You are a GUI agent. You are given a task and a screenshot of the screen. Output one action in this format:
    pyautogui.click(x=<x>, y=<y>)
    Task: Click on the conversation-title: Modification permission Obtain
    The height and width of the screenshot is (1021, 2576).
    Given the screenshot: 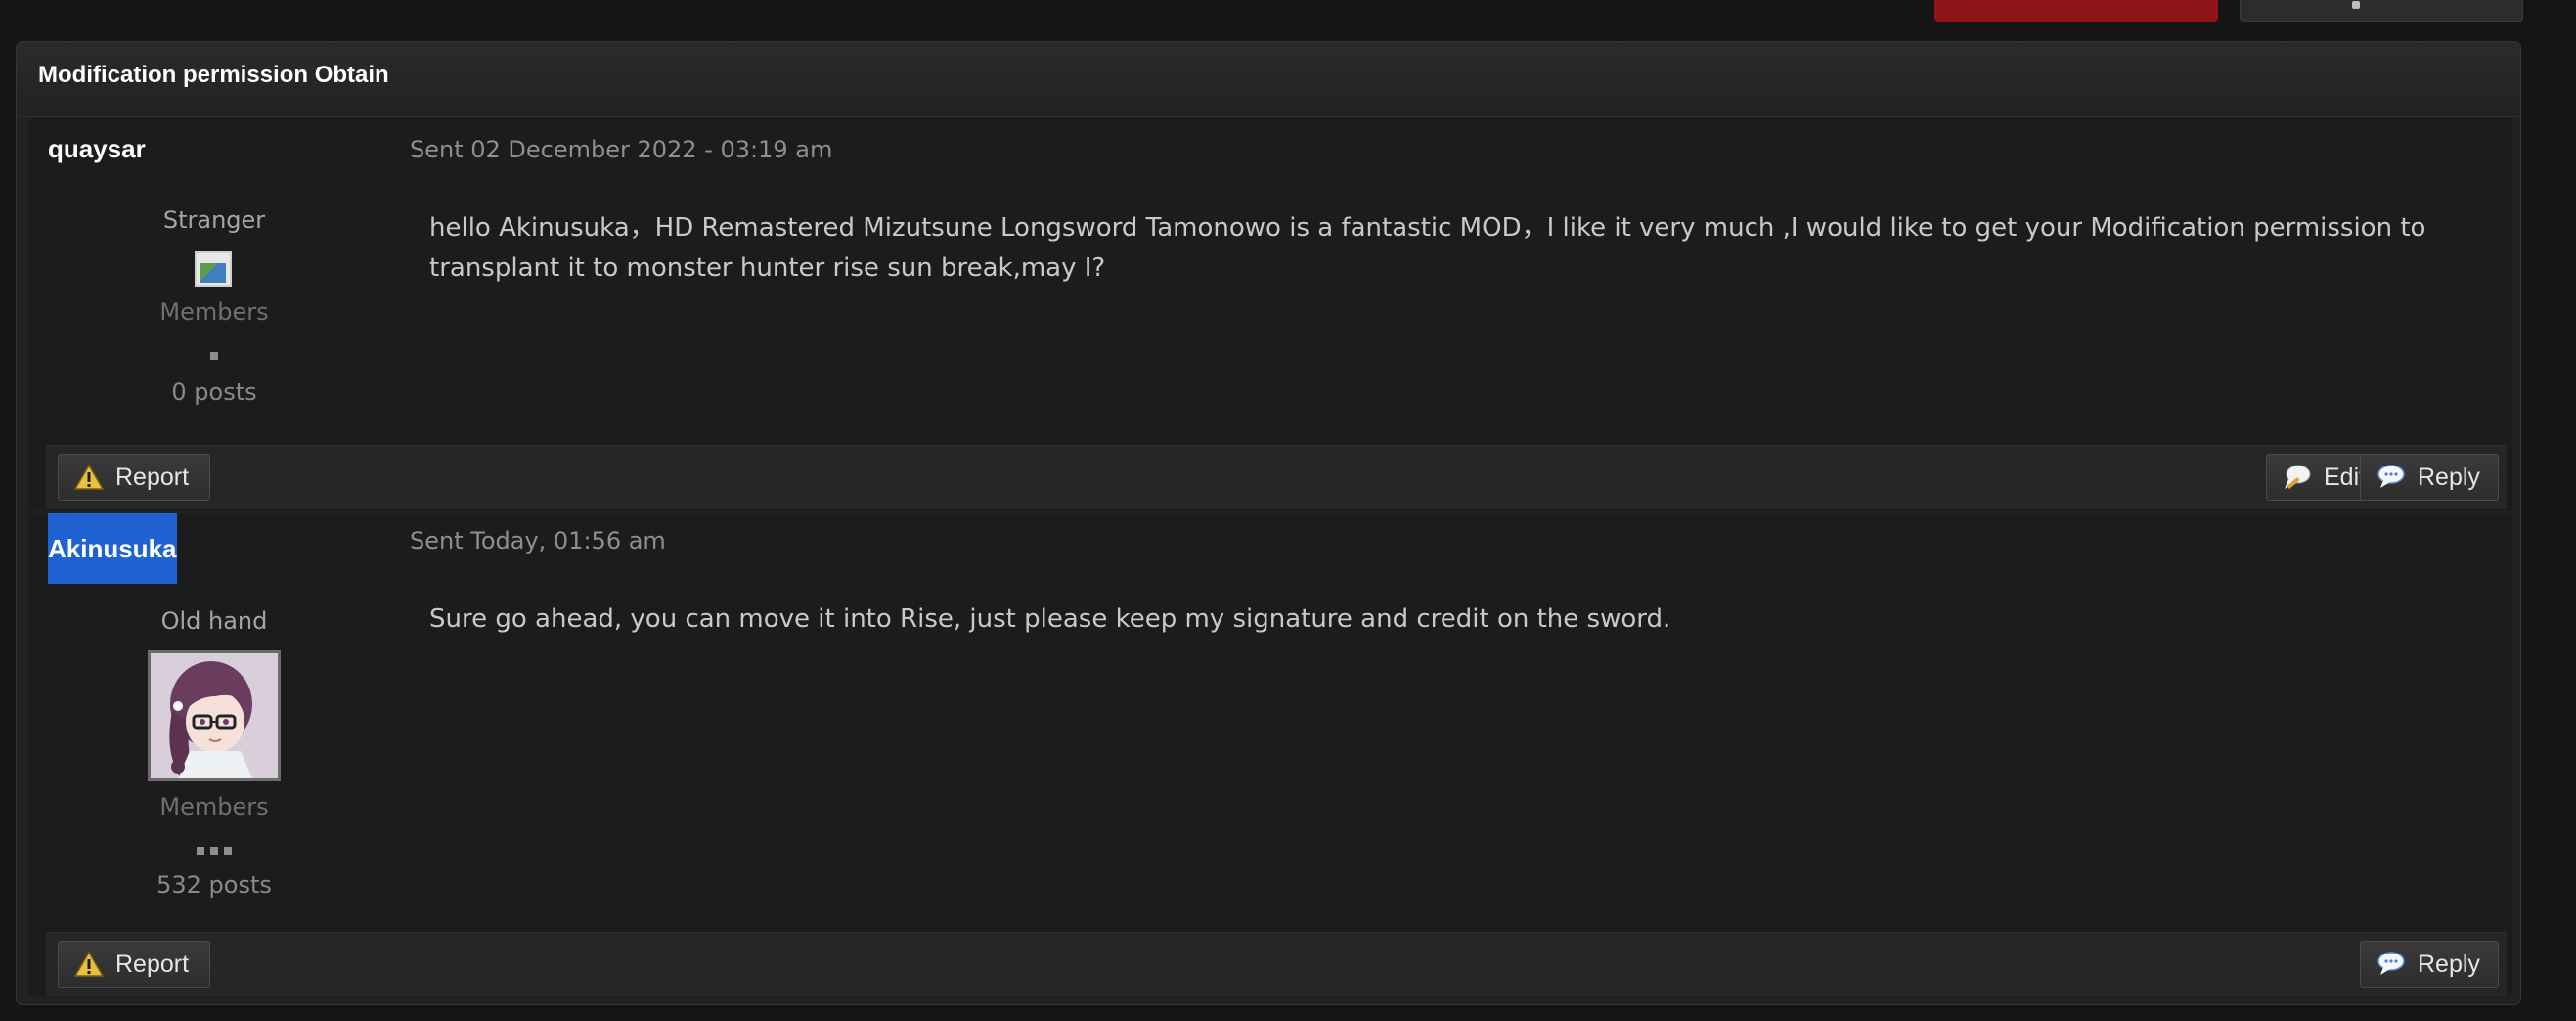 What is the action you would take?
    pyautogui.click(x=213, y=75)
    